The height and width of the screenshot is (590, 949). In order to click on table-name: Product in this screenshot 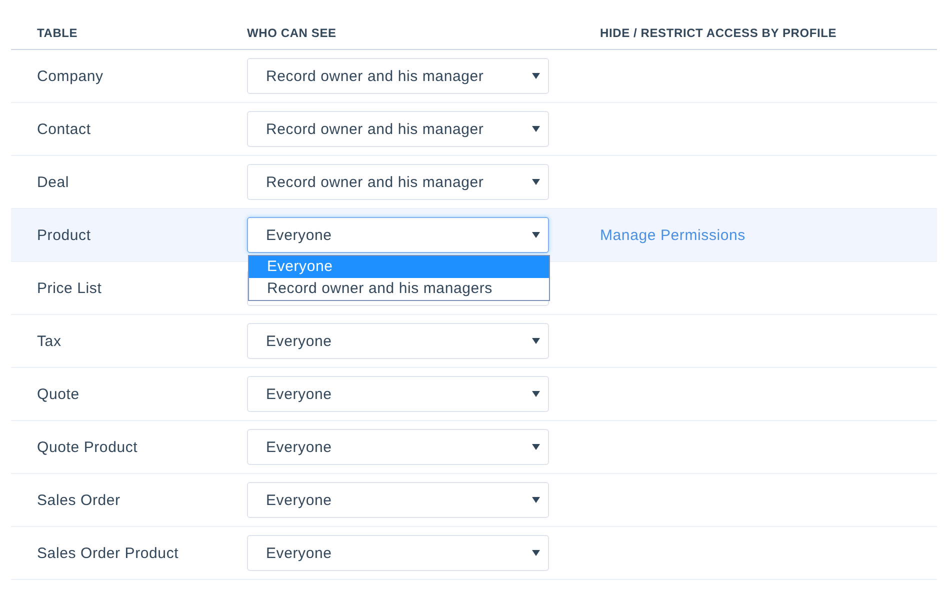, I will do `click(64, 235)`.